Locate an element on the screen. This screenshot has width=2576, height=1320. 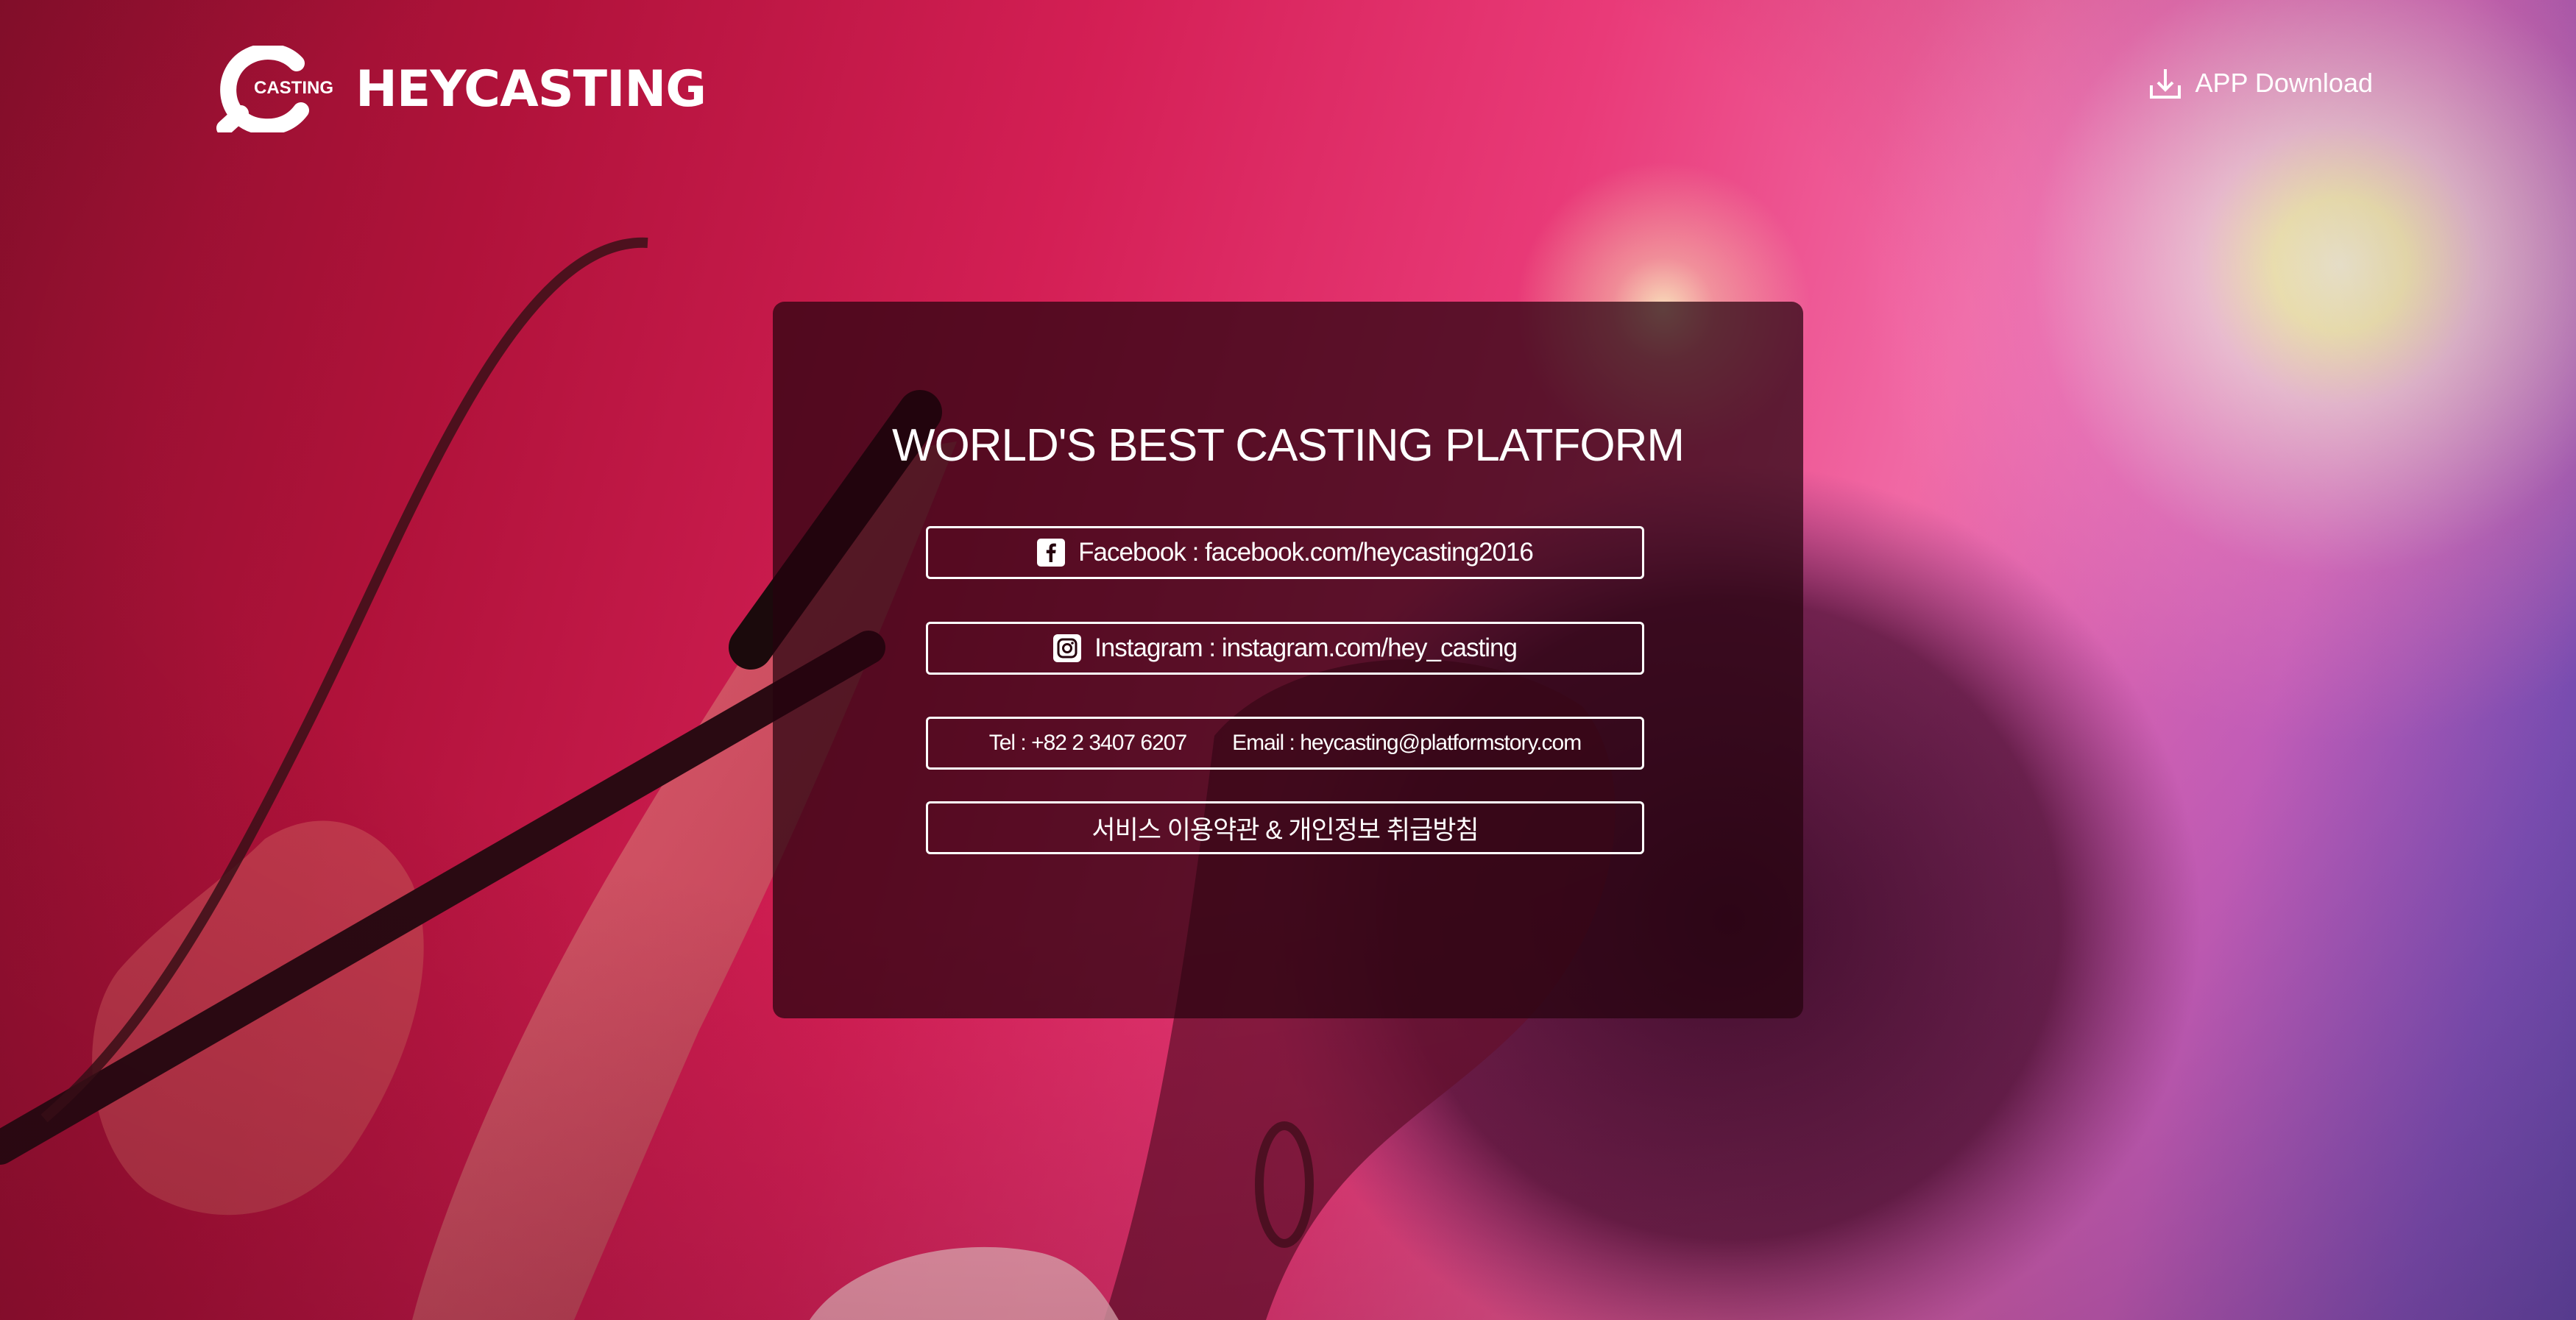
logo-wordmark: HEYCASTING is located at coordinates (531, 89).